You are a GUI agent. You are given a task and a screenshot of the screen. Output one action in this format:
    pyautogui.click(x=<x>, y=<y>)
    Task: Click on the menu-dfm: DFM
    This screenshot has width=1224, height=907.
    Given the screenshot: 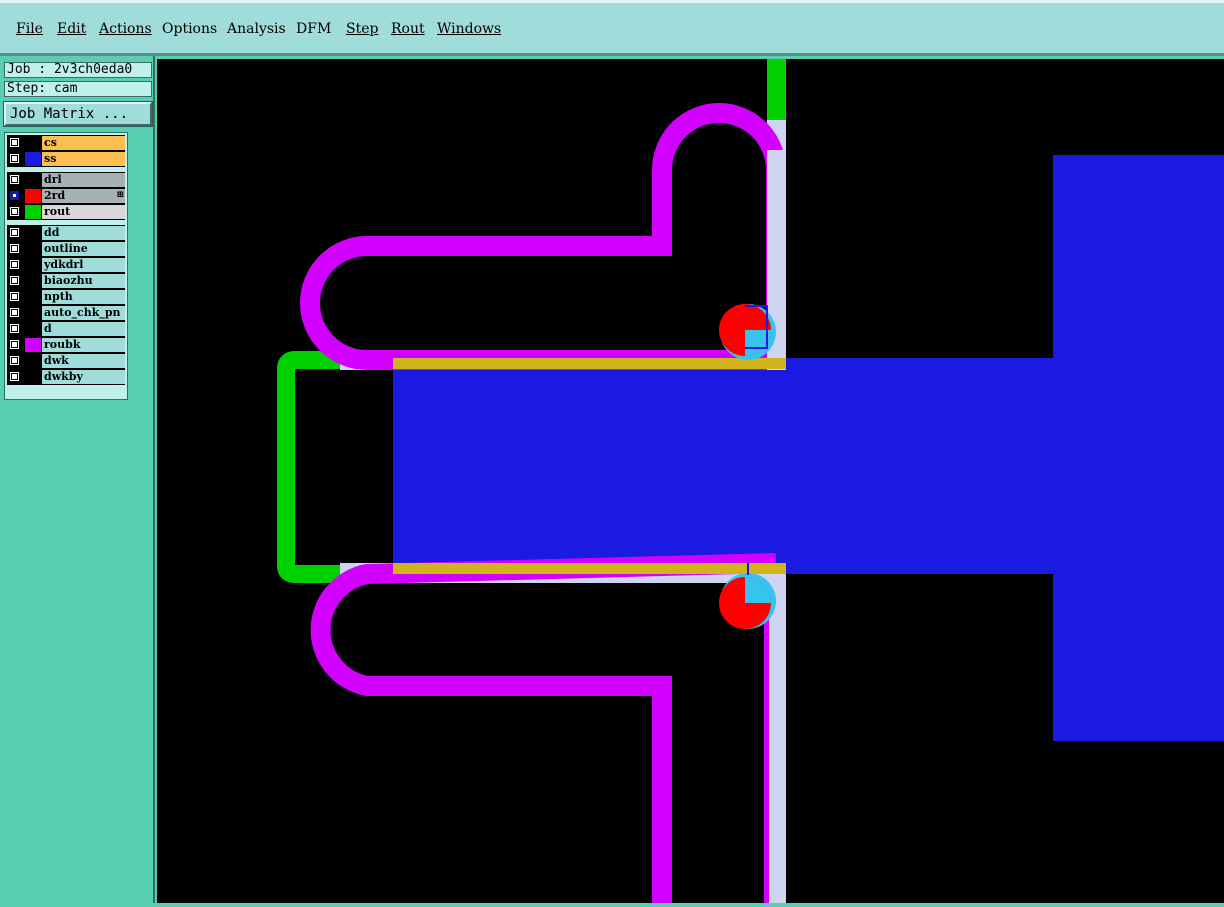 What is the action you would take?
    pyautogui.click(x=313, y=29)
    